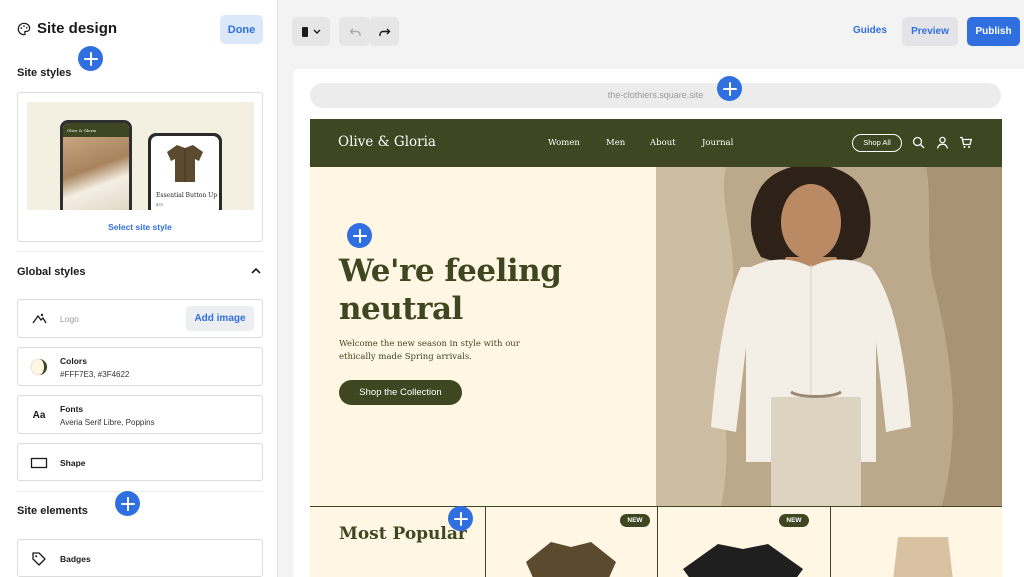  What do you see at coordinates (256, 271) in the screenshot?
I see `chevron-up-icon` at bounding box center [256, 271].